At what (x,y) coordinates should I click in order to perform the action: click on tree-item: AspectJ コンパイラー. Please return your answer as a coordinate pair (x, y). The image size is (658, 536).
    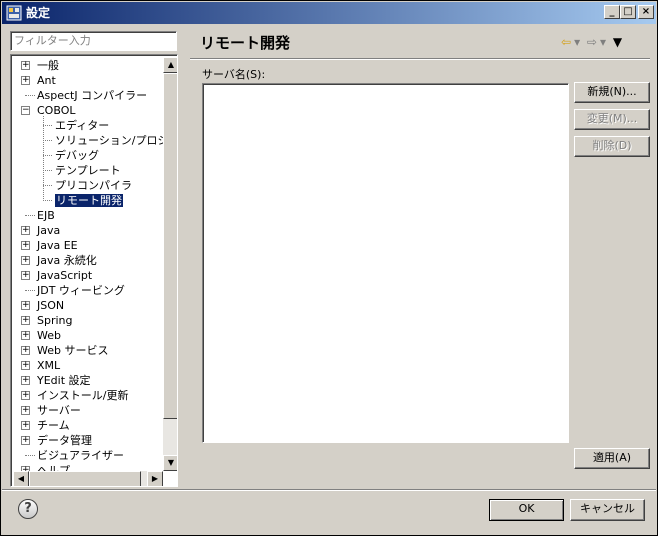
    Looking at the image, I should click on (92, 95).